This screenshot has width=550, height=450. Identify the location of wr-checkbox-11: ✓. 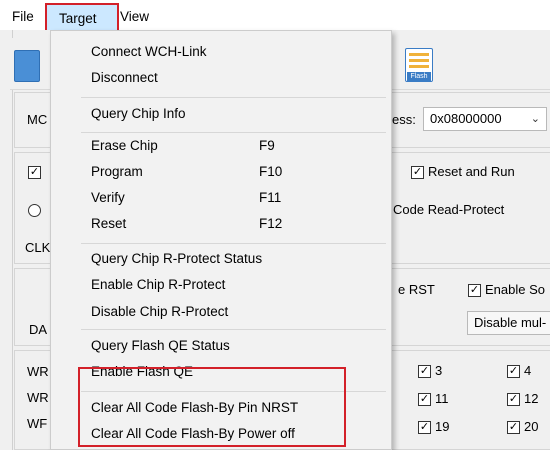
(424, 399).